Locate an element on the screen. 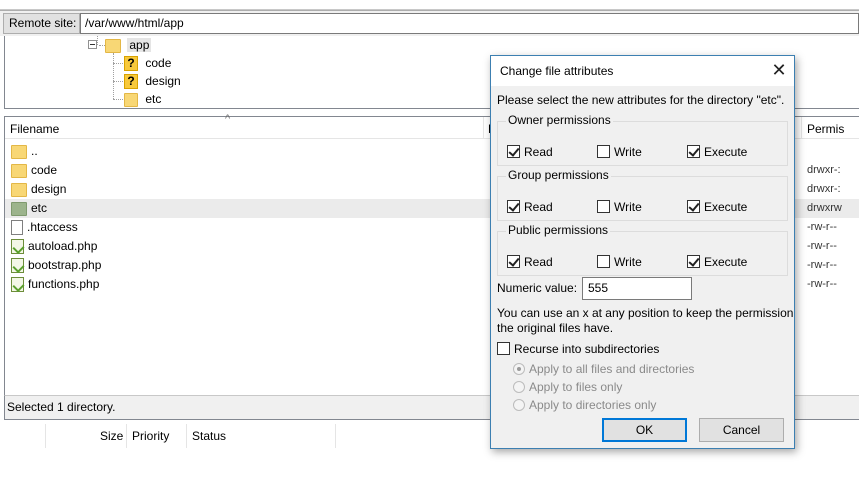 This screenshot has height=480, width=859. group-label: Public permissions is located at coordinates (558, 230).